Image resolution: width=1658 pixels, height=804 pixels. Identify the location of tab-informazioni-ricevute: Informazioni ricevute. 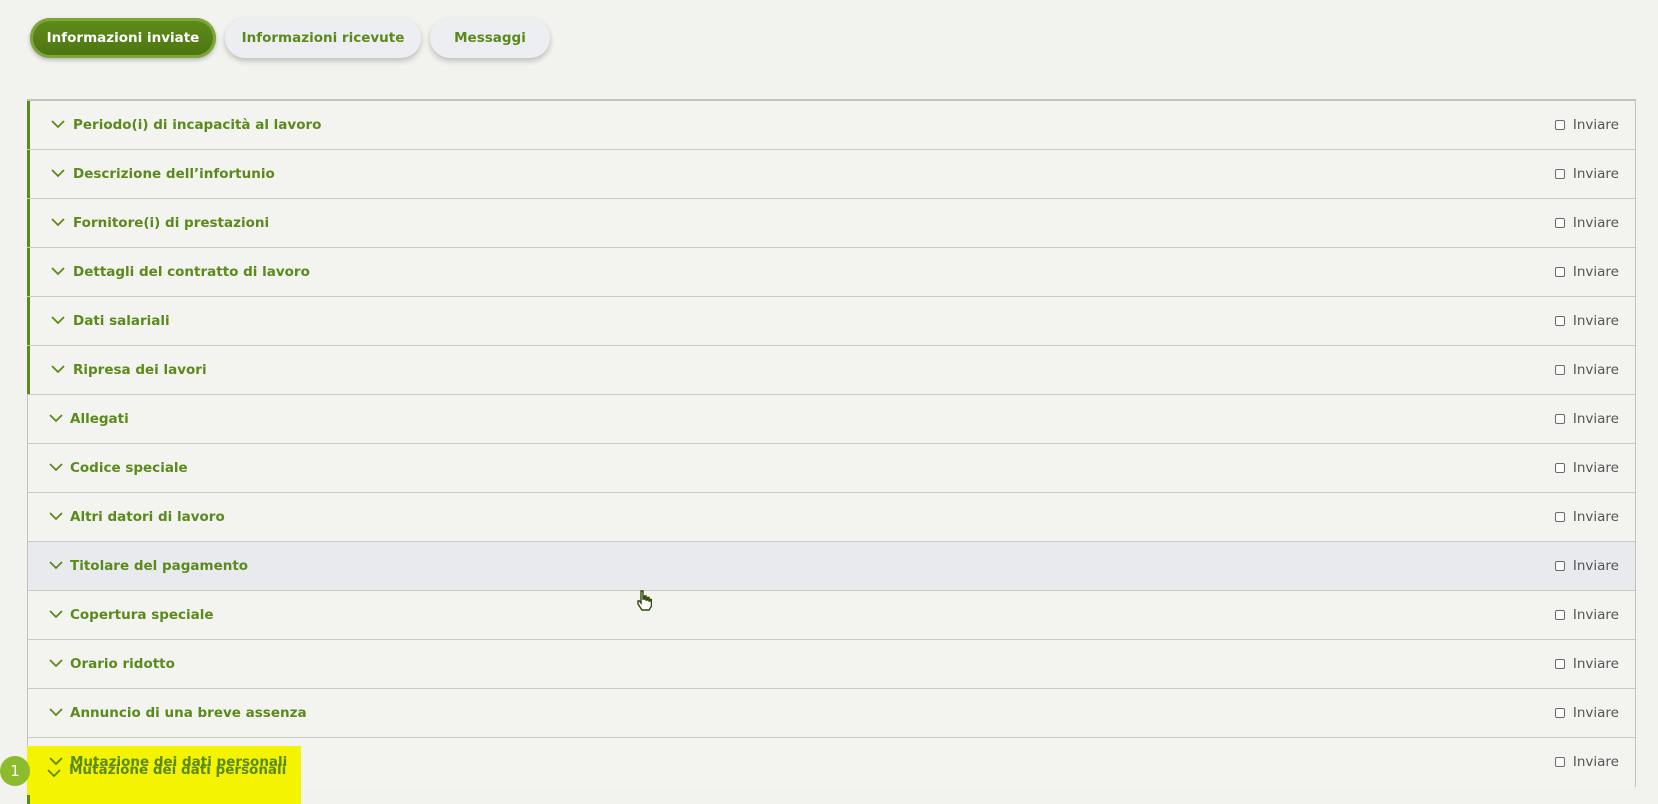
(323, 38).